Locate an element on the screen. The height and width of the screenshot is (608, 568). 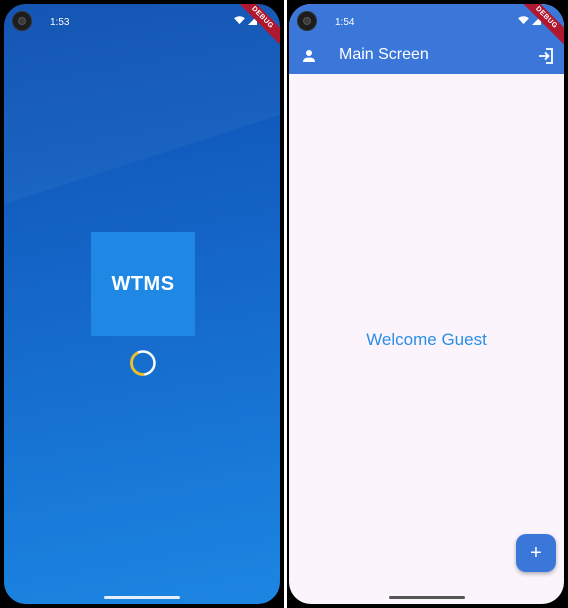
add-button: + is located at coordinates (536, 553).